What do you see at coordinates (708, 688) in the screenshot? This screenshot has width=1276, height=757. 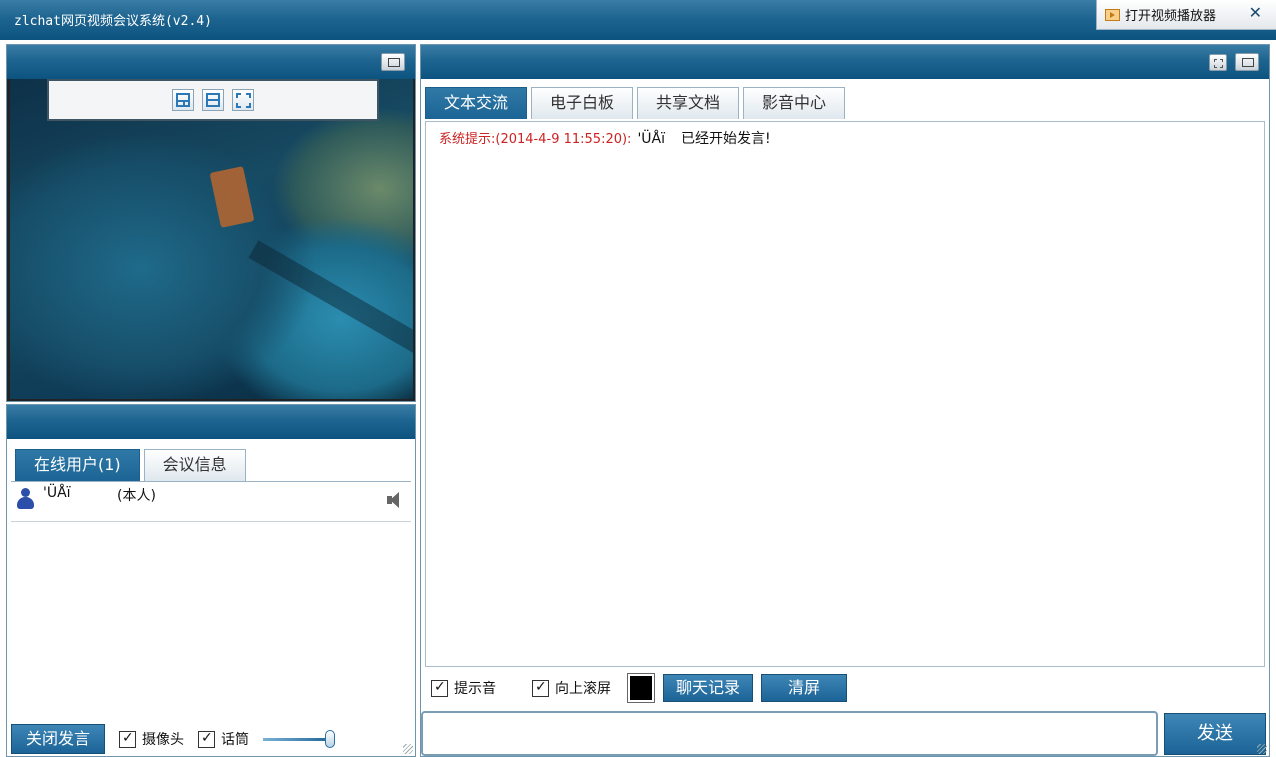 I see `chat-history-button: 聊天记录` at bounding box center [708, 688].